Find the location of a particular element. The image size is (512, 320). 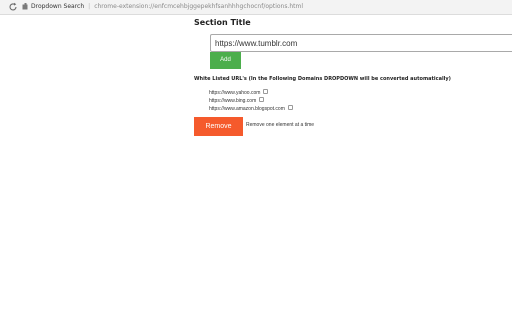

list-item: https://www.amazon.blogspot.com is located at coordinates (251, 109).